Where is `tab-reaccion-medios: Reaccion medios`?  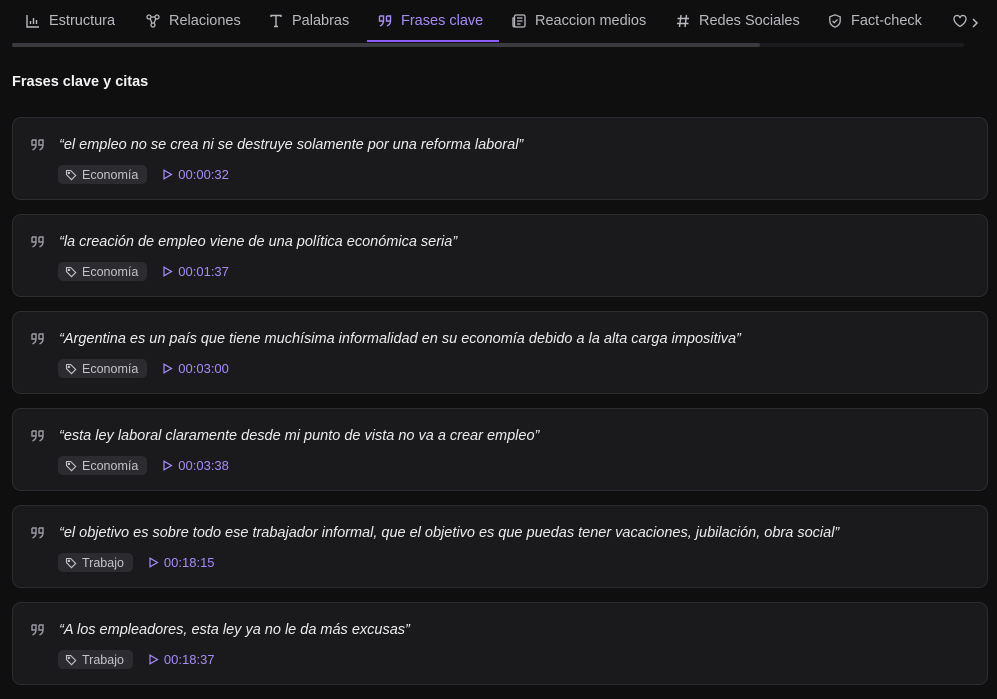 tab-reaccion-medios: Reaccion medios is located at coordinates (580, 21).